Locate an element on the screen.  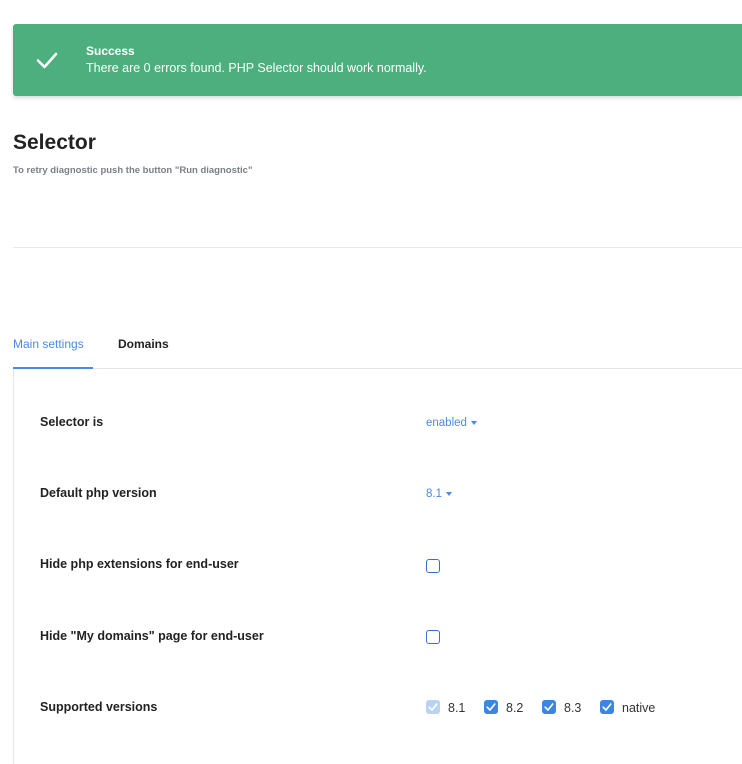
default-version-value: 8.1 is located at coordinates (434, 494).